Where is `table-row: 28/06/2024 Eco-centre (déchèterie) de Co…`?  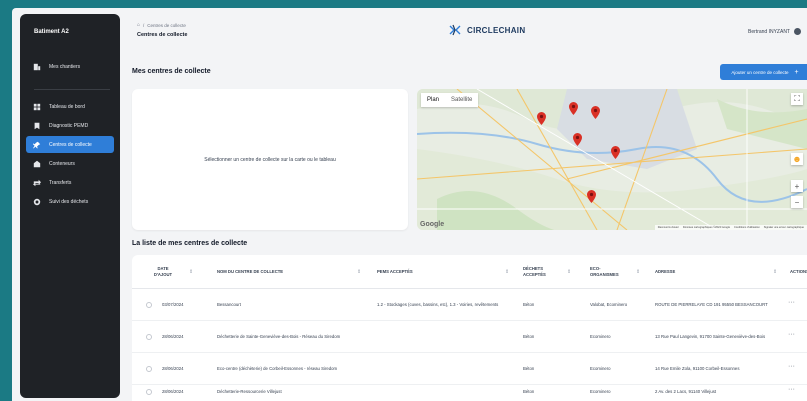 table-row: 28/06/2024 Eco-centre (déchèterie) de Co… is located at coordinates (469, 369).